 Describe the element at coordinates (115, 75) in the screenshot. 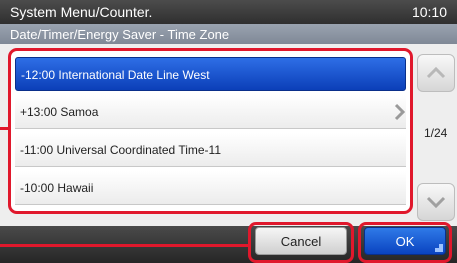

I see `list-item-label: -12:00 International Date Line West` at that location.